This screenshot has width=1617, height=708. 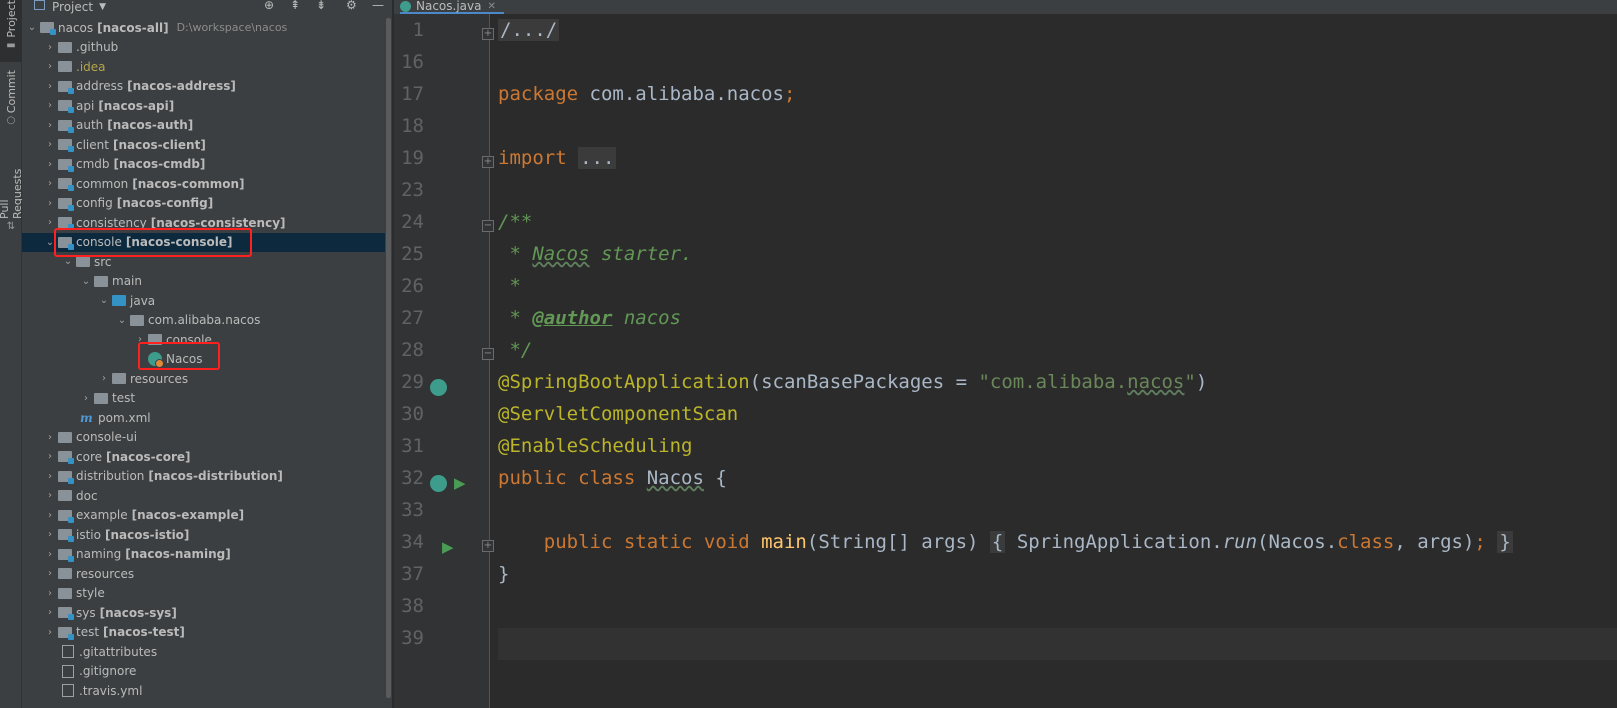 I want to click on gear-icon: ⚙, so click(x=351, y=6).